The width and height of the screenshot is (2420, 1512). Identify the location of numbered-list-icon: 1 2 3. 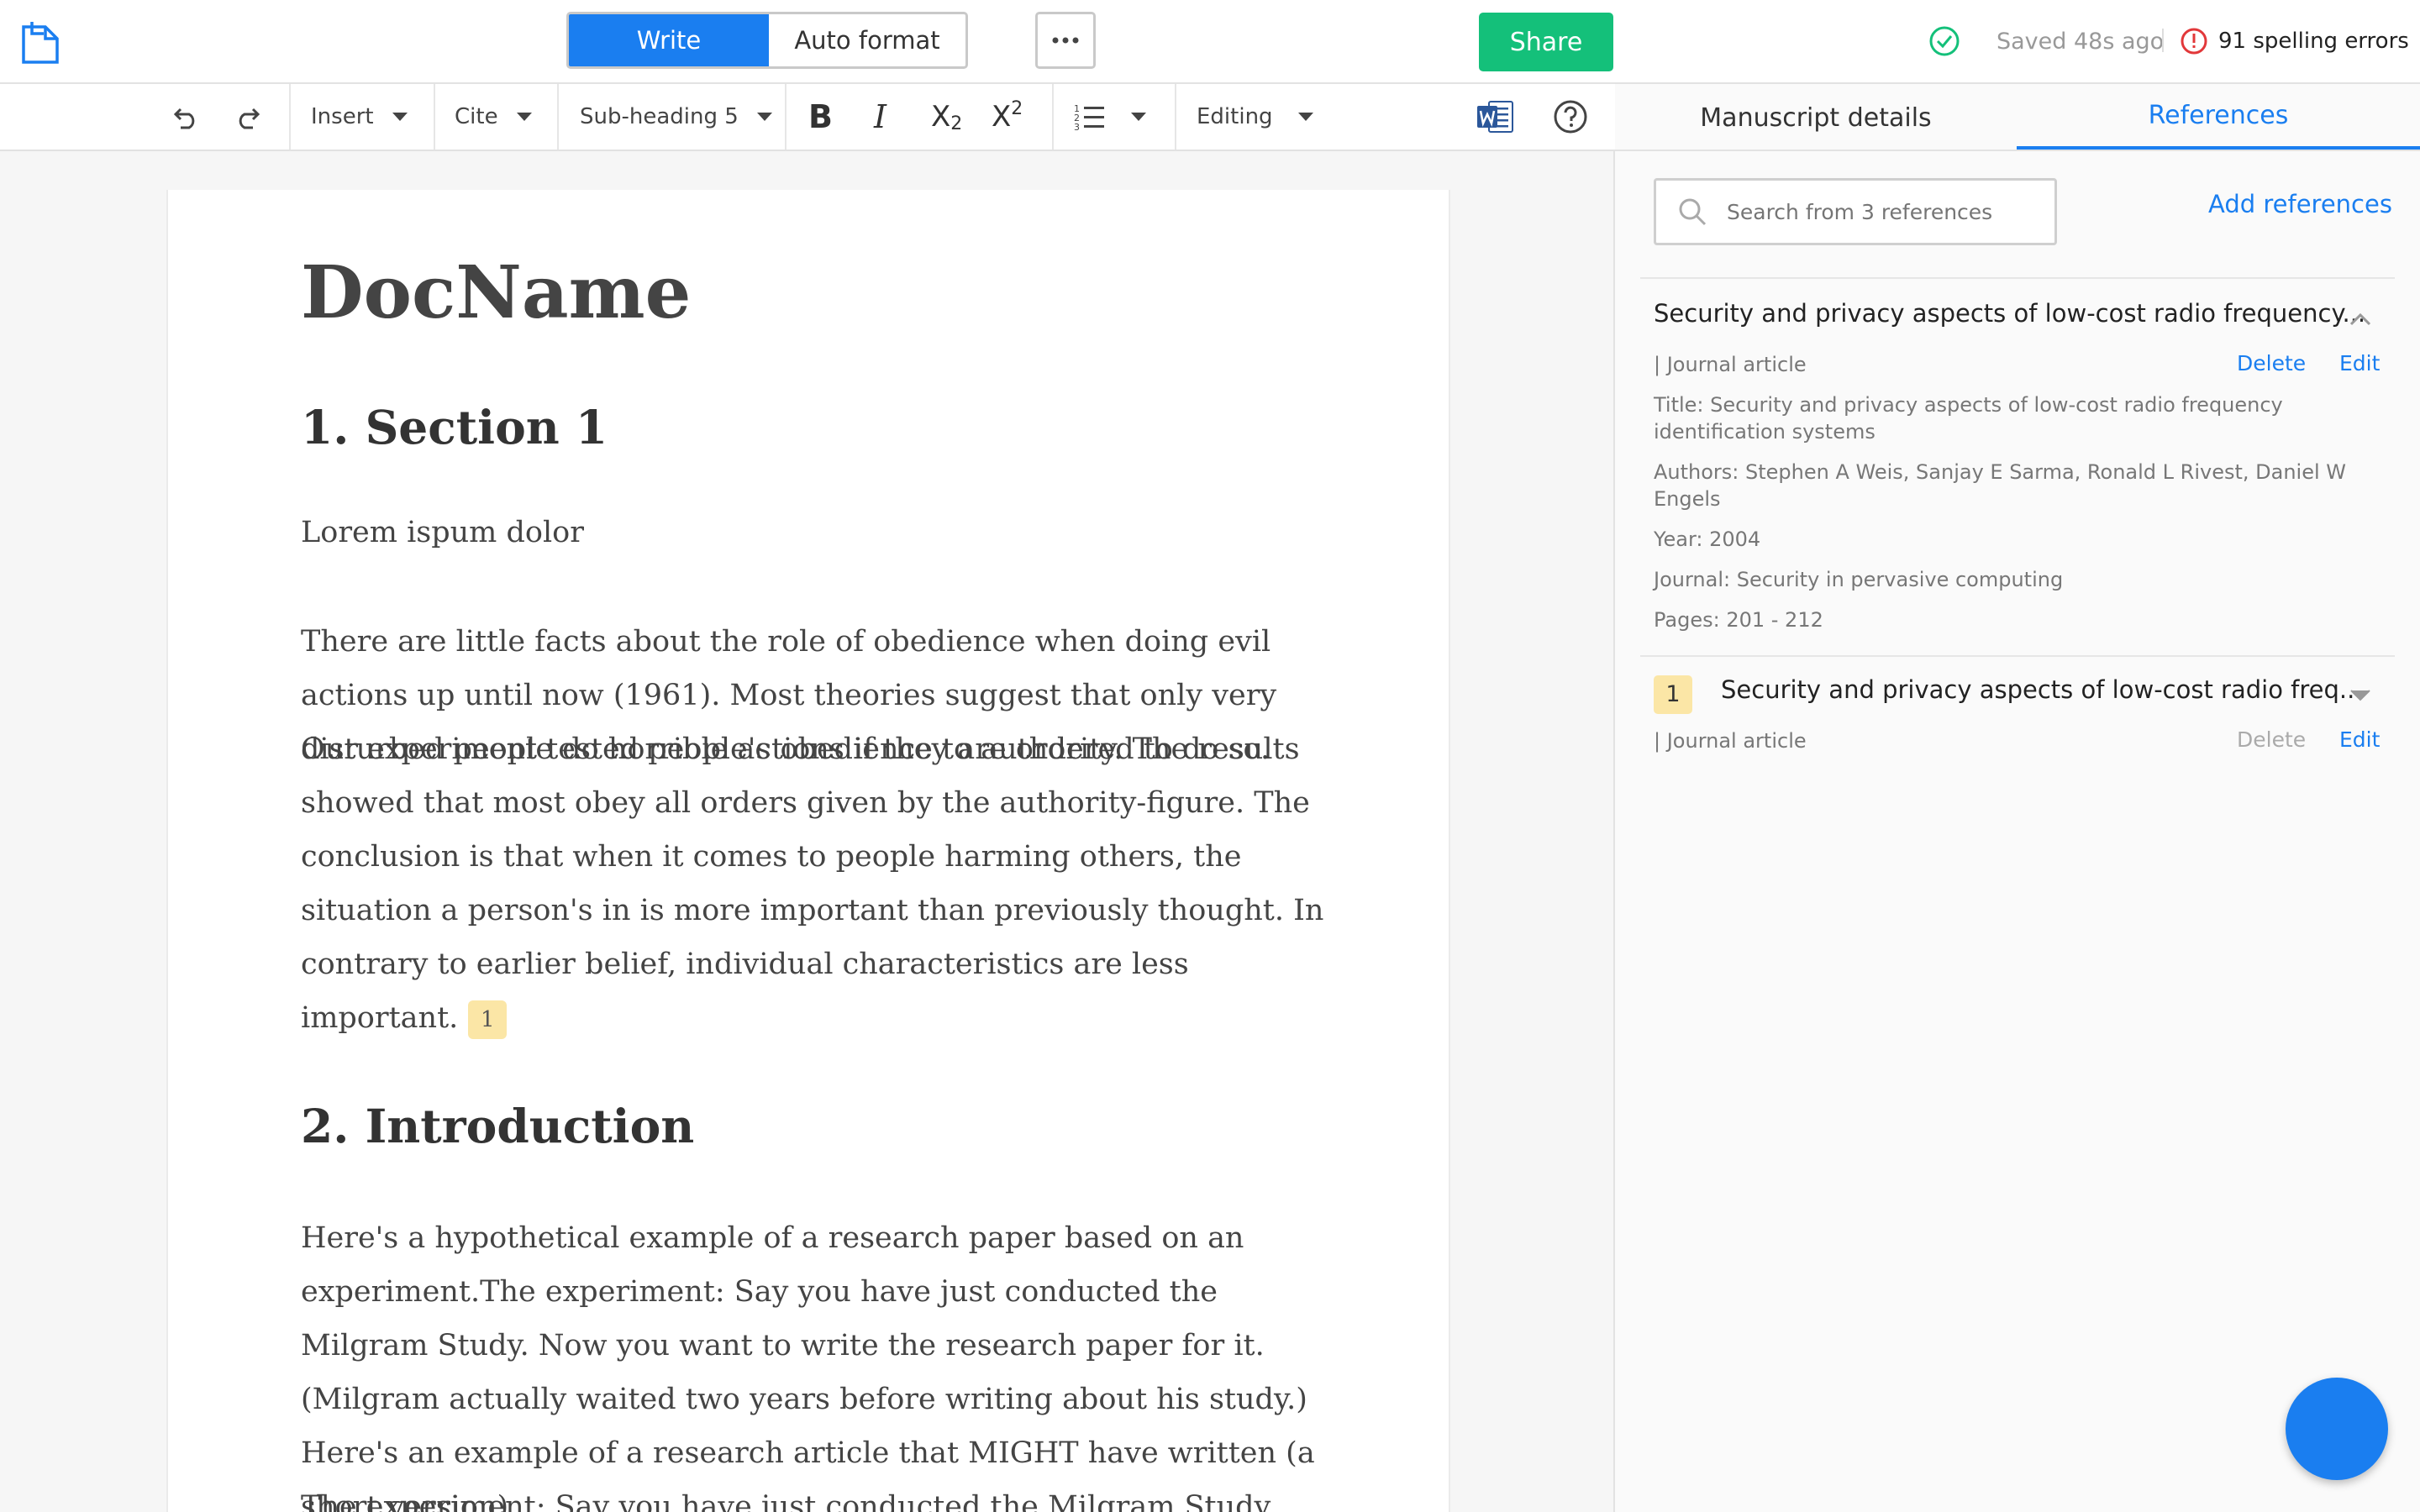
(1089, 117).